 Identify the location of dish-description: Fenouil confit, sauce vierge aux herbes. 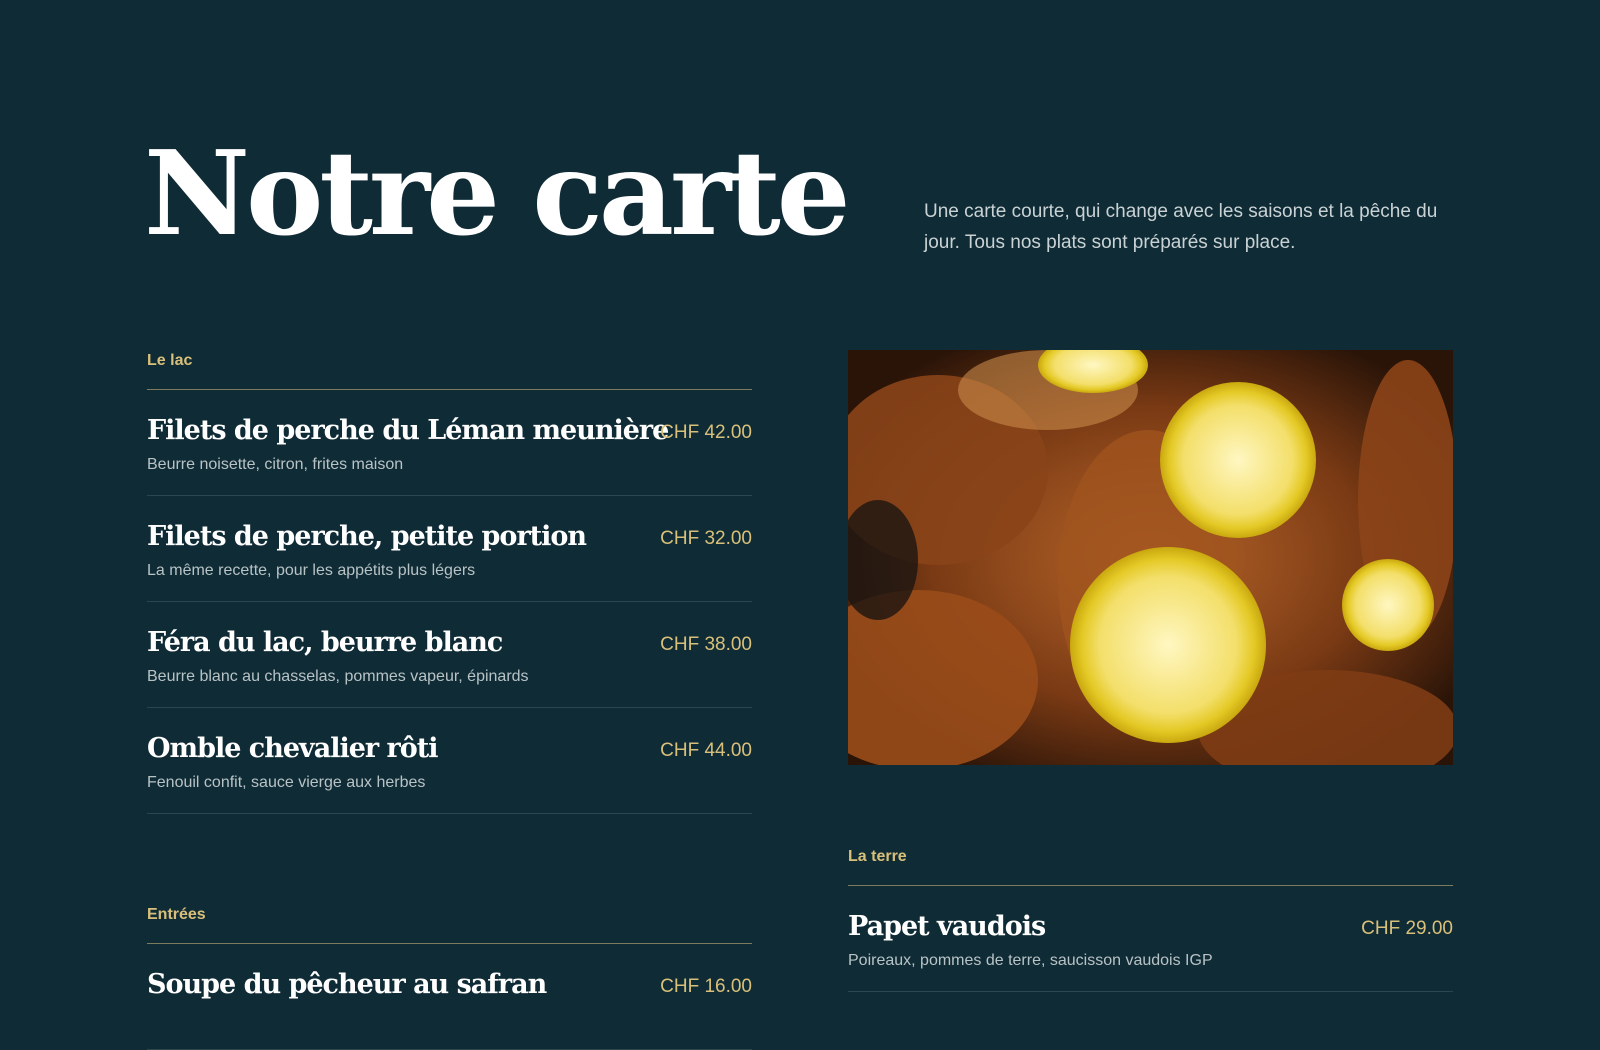
(286, 782).